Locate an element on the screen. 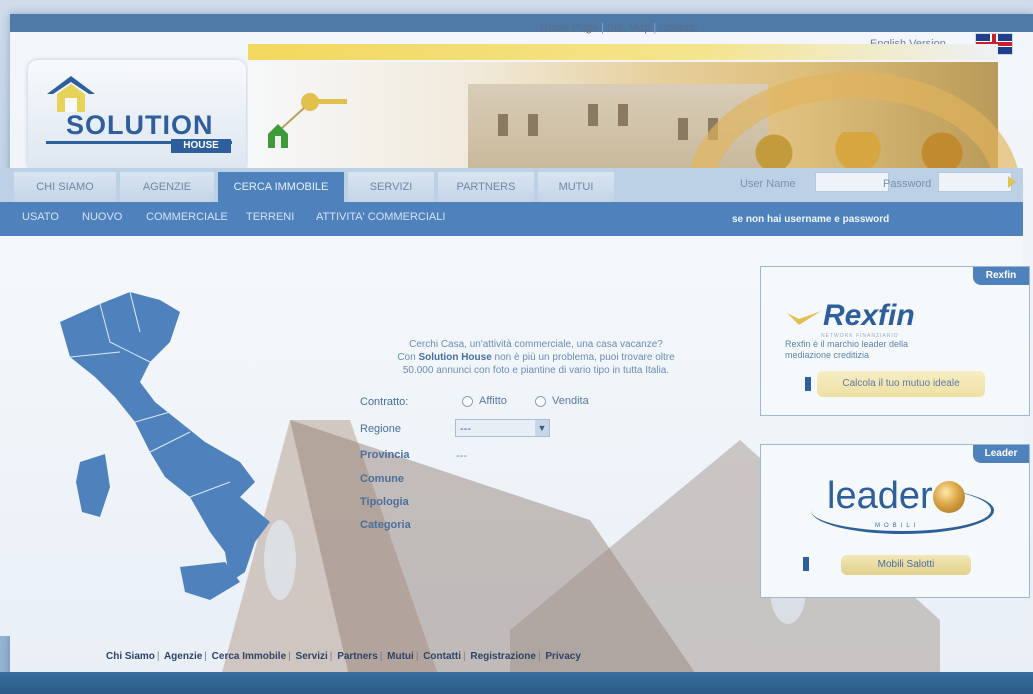  calcola-mutuo-button: Calcola il tuo mutuo ideale is located at coordinates (901, 384).